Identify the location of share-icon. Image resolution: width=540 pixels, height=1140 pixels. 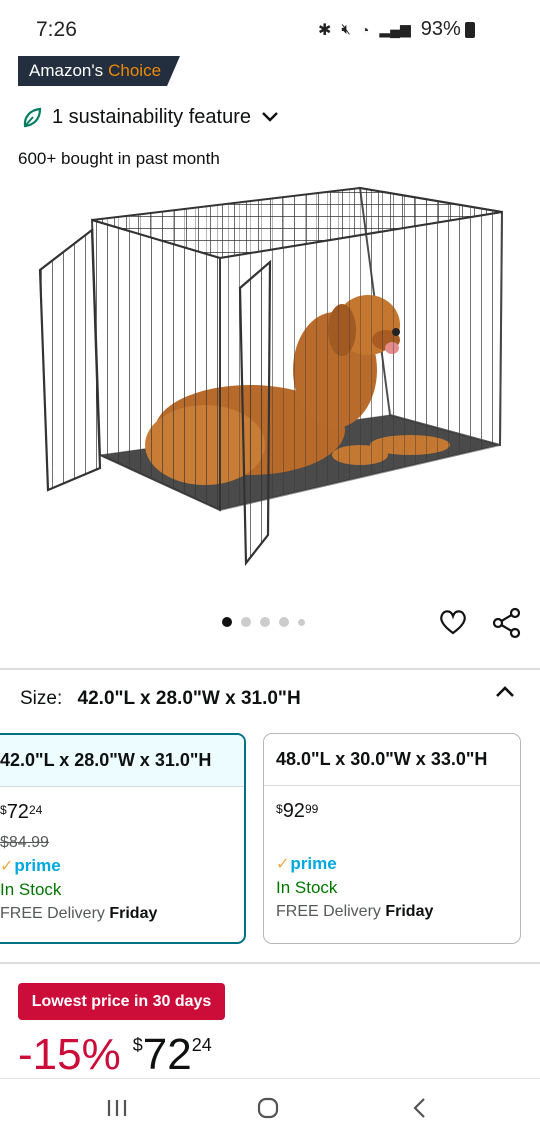
(507, 625).